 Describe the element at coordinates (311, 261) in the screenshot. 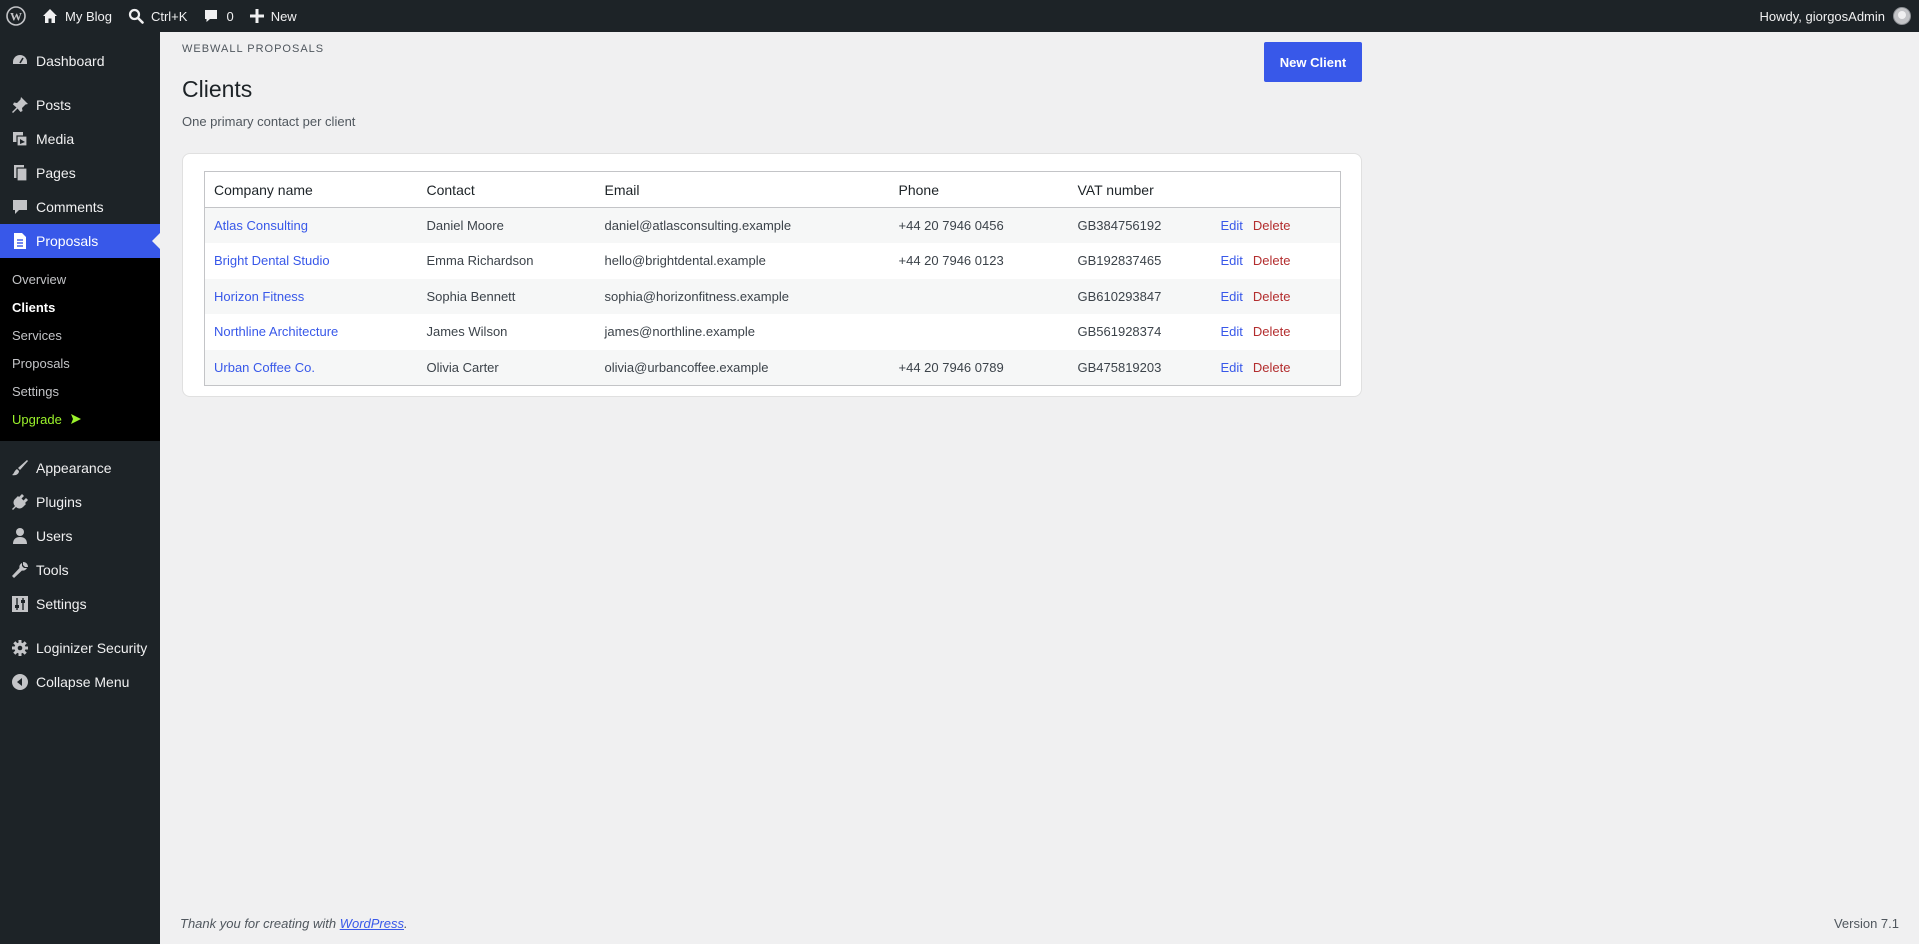

I see `company-link: Bright Dental Studio` at that location.